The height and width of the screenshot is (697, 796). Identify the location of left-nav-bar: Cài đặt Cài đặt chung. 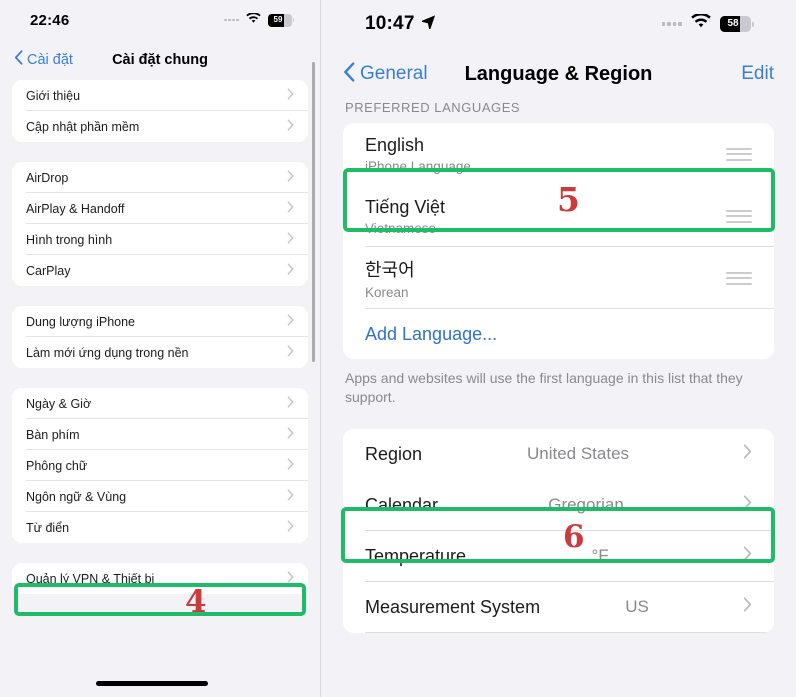
(160, 60).